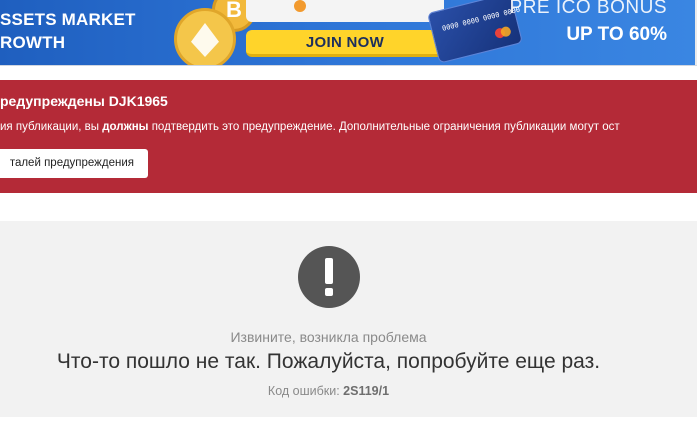 This screenshot has width=699, height=428. Describe the element at coordinates (305, 391) in the screenshot. I see `error-code-label: Код ошибки:` at that location.